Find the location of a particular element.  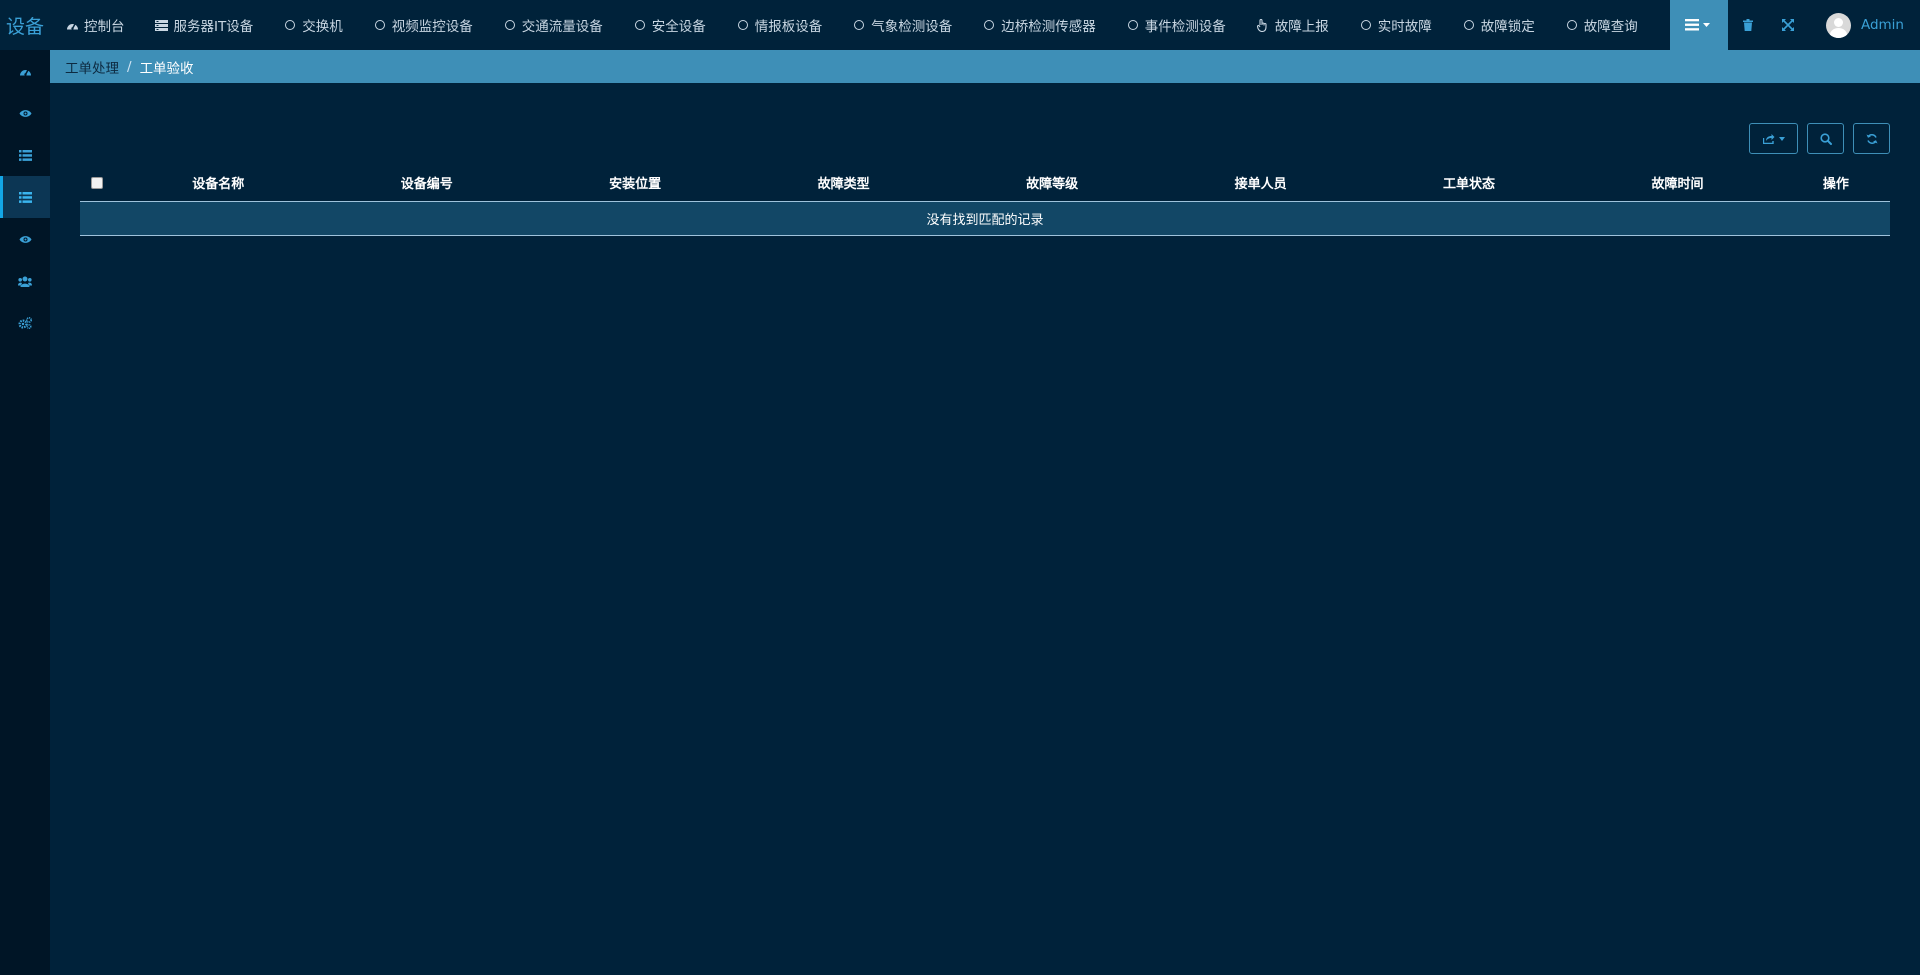

header-tools: Admin is located at coordinates (1794, 25).